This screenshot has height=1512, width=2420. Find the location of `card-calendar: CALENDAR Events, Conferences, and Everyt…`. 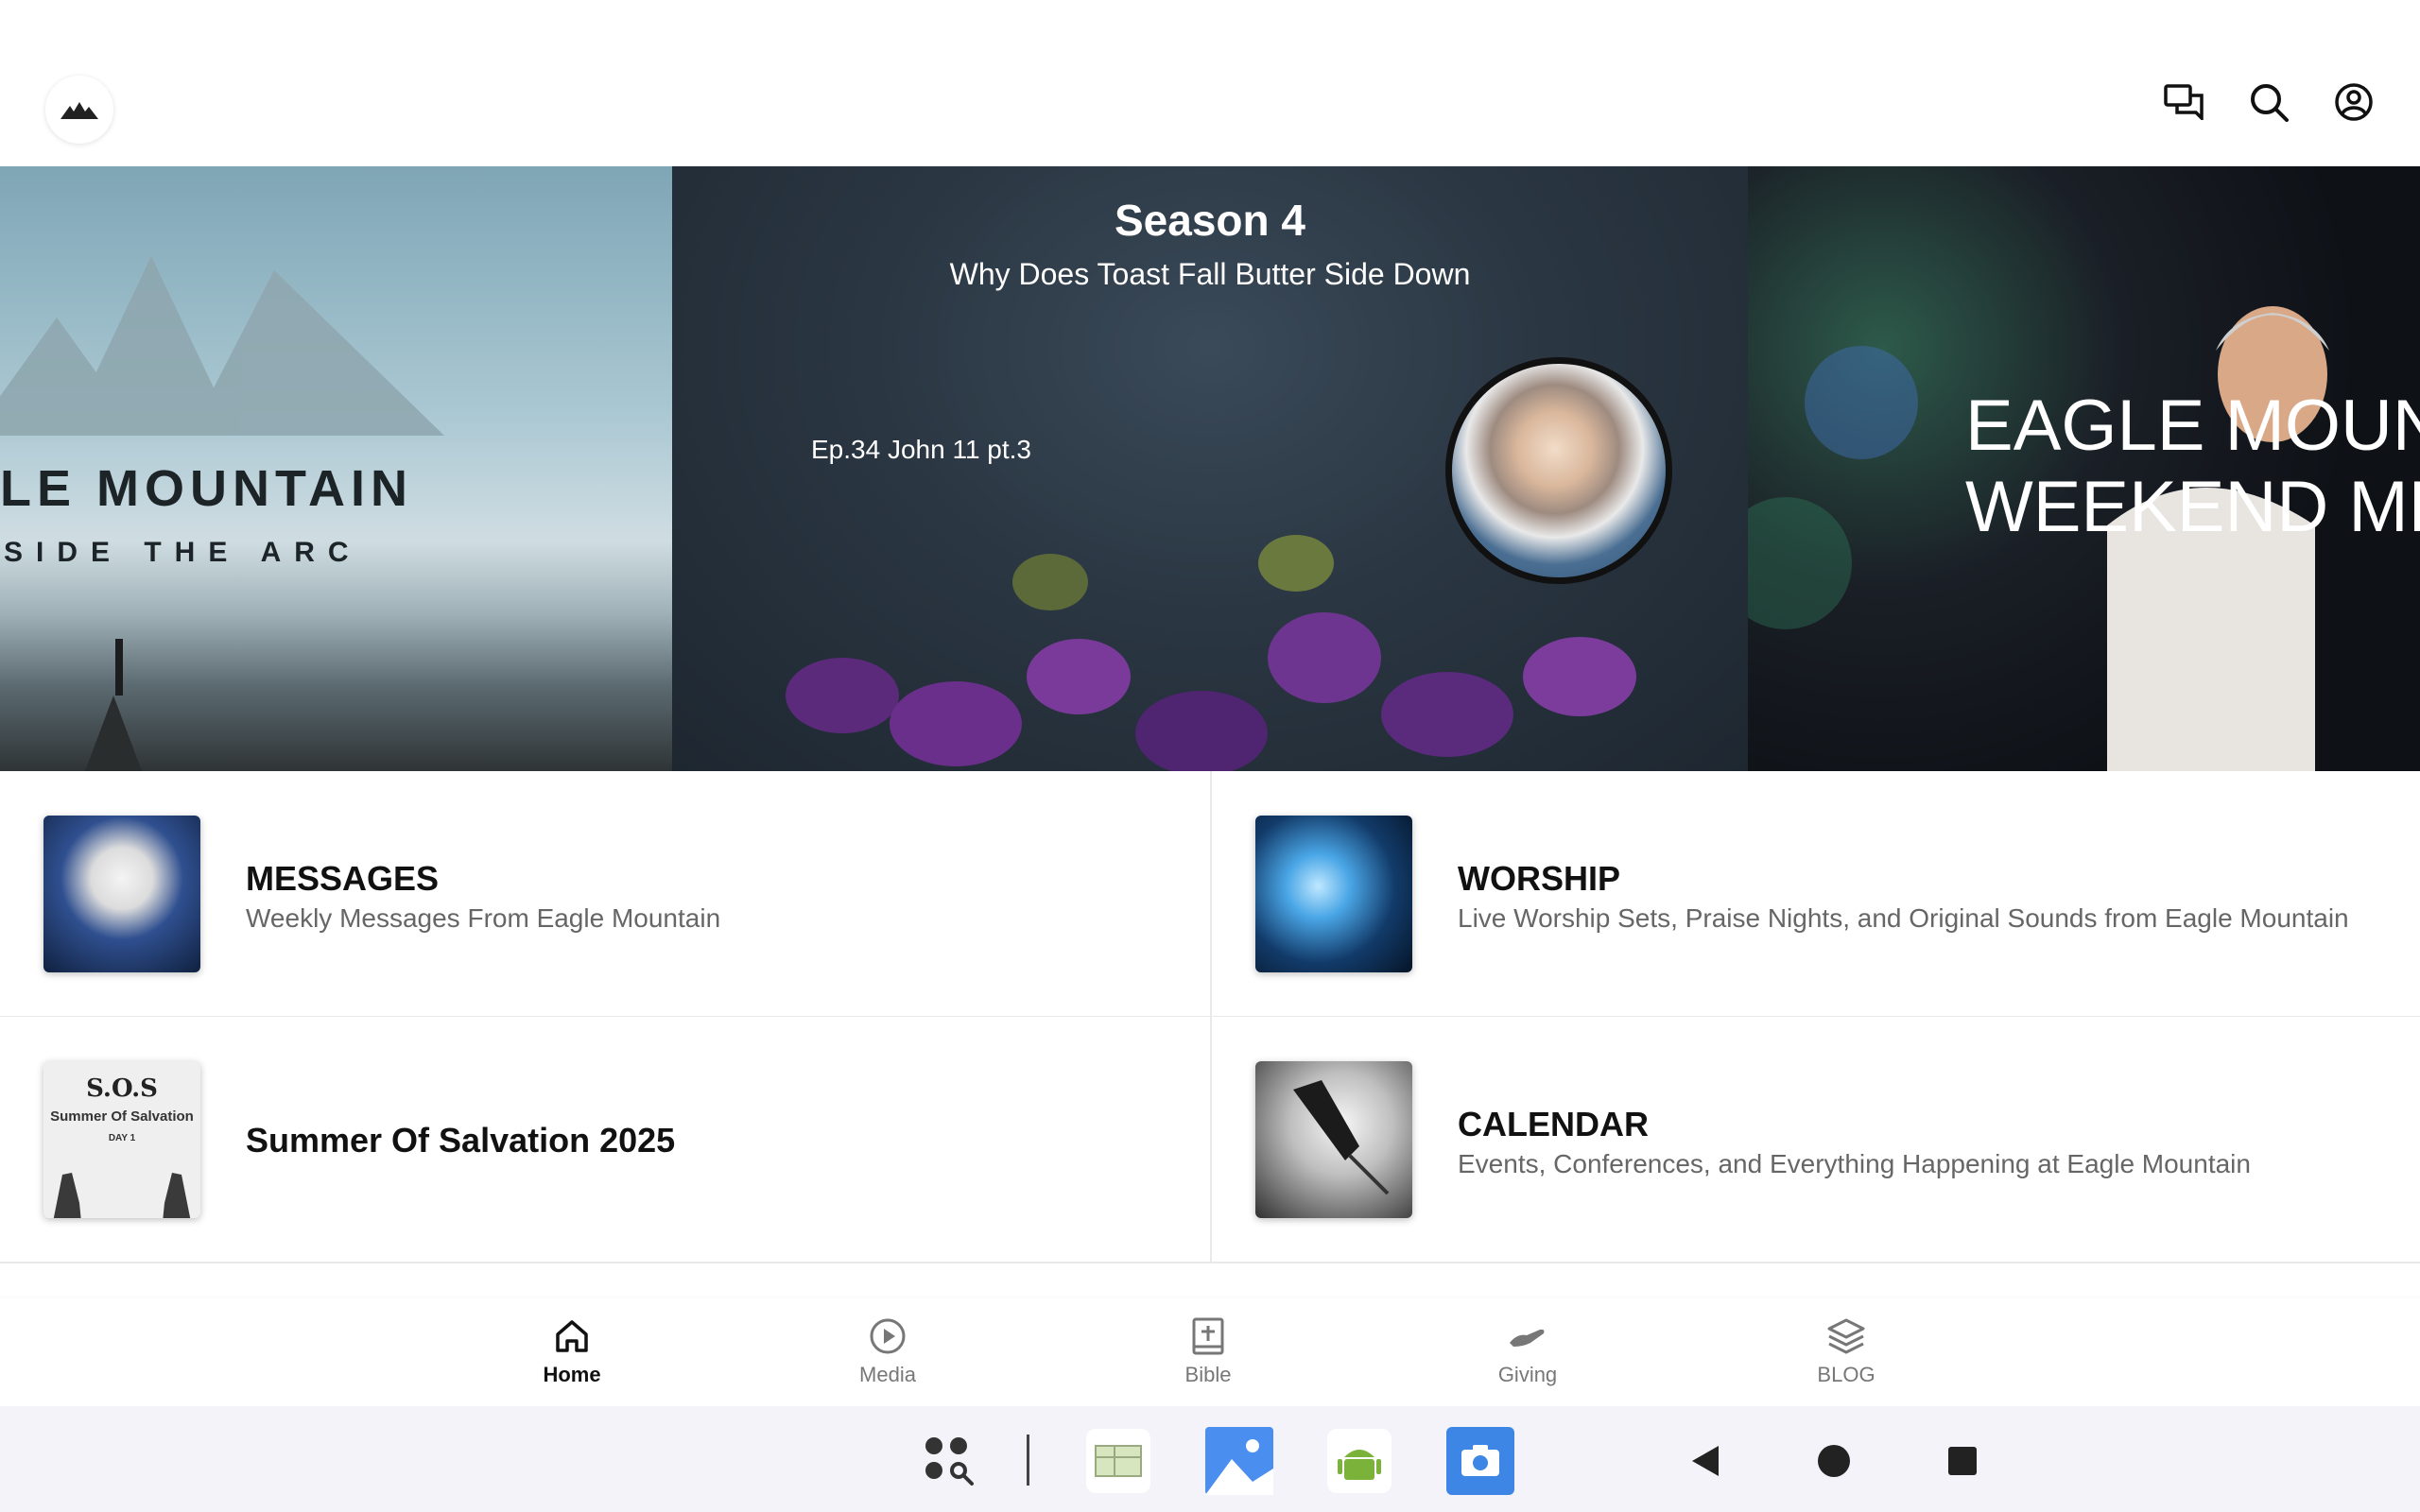

card-calendar: CALENDAR Events, Conferences, and Everyt… is located at coordinates (1815, 1140).